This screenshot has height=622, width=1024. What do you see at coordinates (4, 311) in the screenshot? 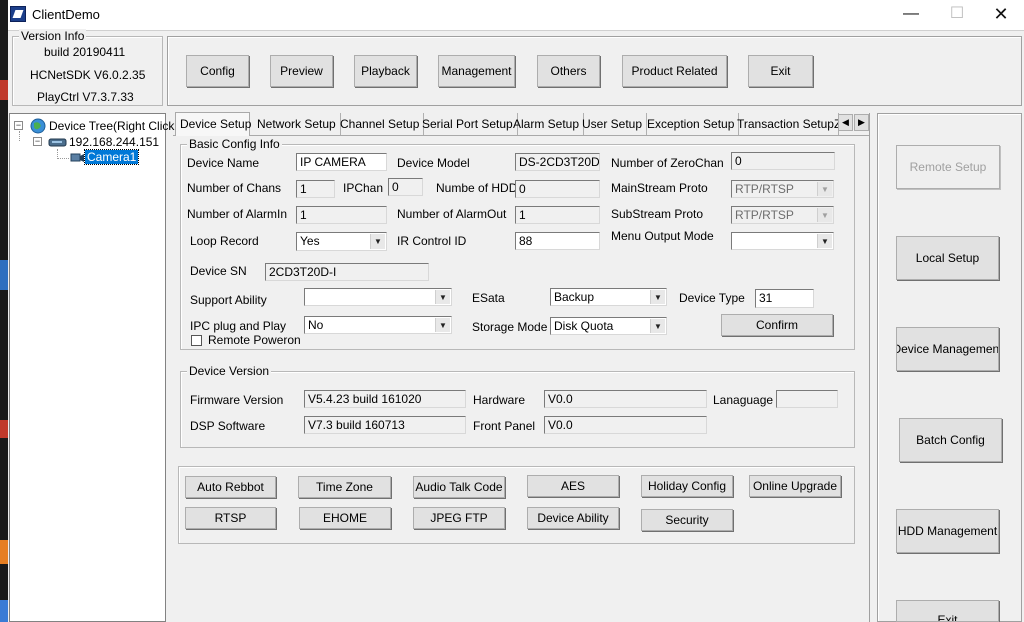
I see `desktop-edge` at bounding box center [4, 311].